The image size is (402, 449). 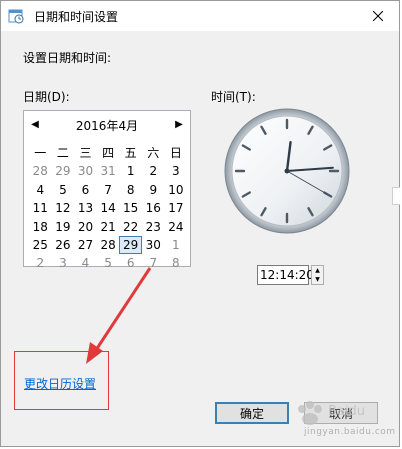 What do you see at coordinates (285, 275) in the screenshot?
I see `time-input: 12:14:20` at bounding box center [285, 275].